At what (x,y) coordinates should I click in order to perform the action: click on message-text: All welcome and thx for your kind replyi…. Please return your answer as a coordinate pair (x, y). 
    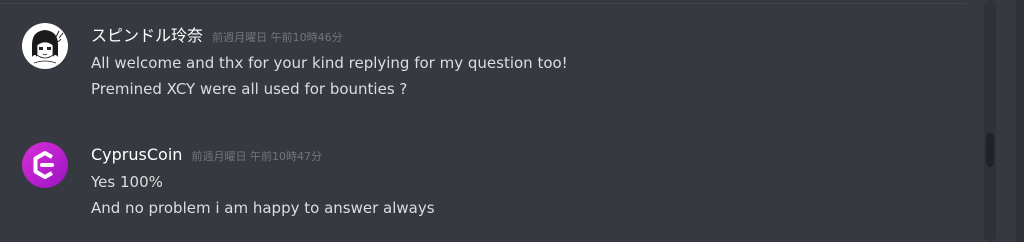
    Looking at the image, I should click on (329, 63).